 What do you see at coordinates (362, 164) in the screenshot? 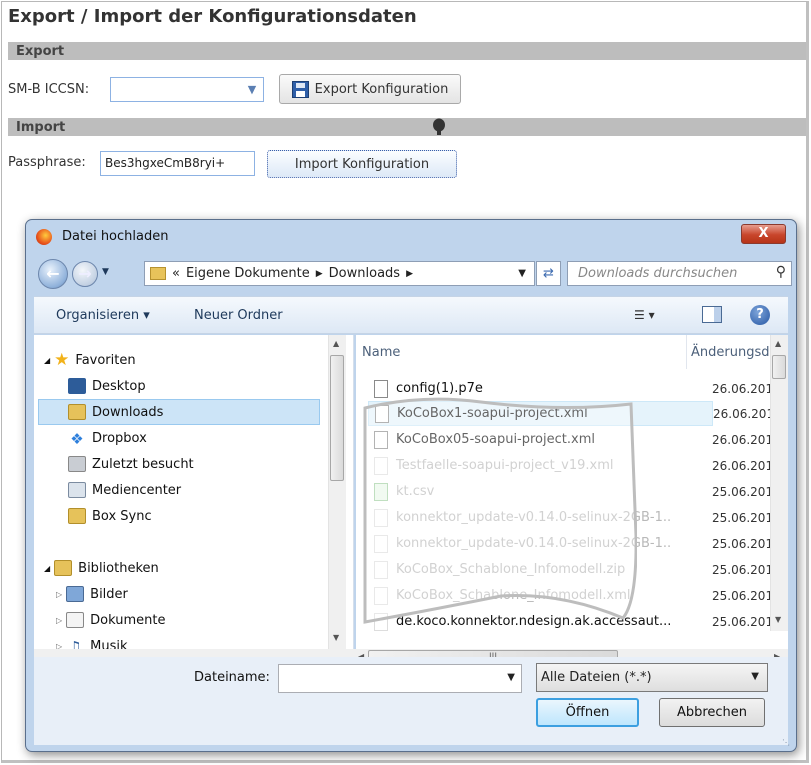
I see `import-config-button: Import Konfiguration` at bounding box center [362, 164].